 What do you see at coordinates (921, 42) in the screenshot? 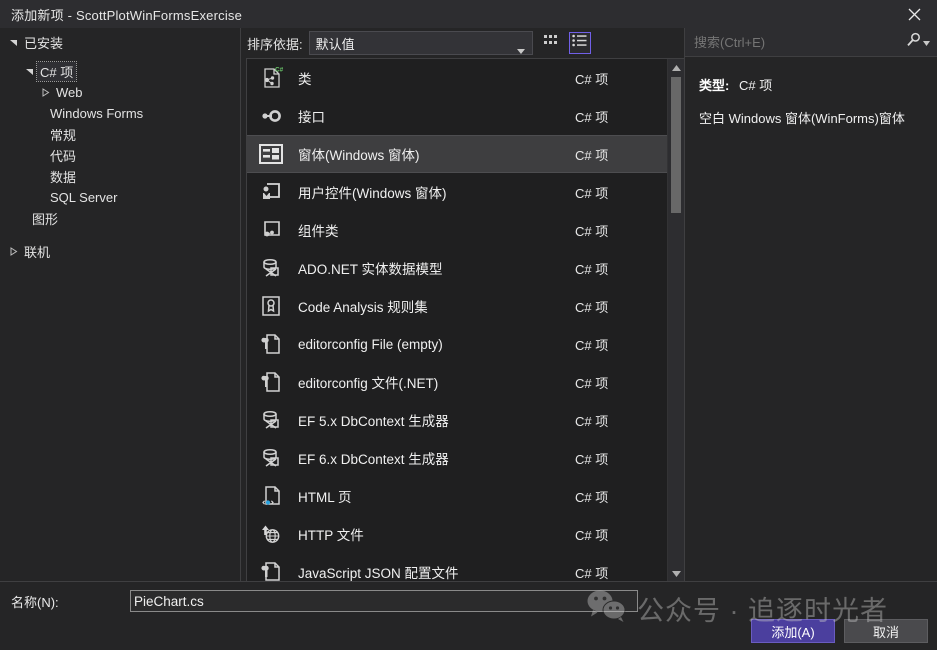
I see `search-button` at bounding box center [921, 42].